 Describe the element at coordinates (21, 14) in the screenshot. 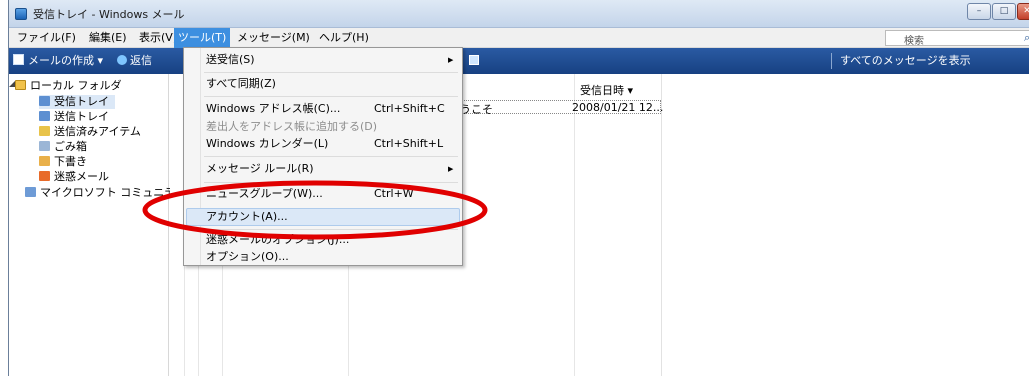

I see `windows-mail-icon` at that location.